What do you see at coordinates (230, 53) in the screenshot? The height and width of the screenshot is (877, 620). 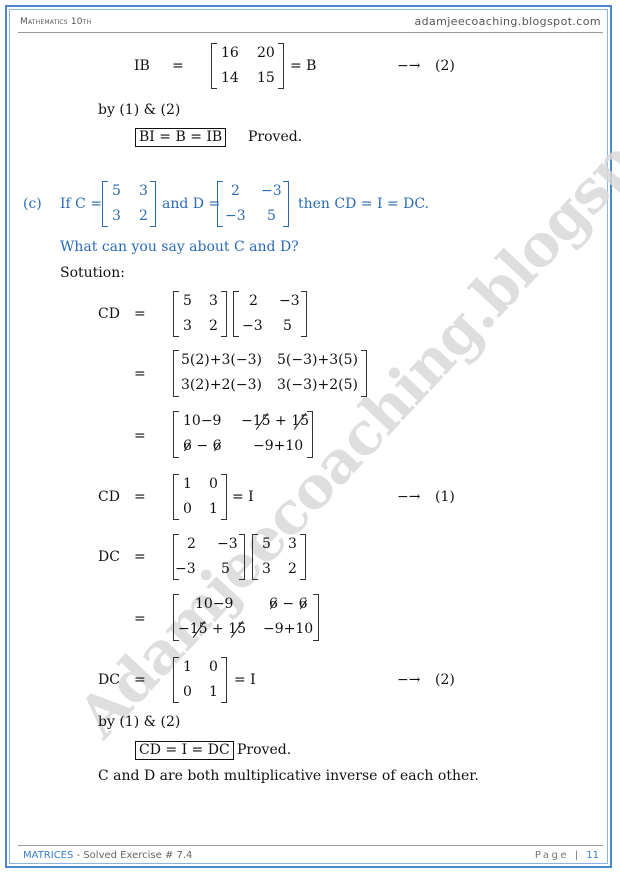 I see `matrix-cell: 16` at bounding box center [230, 53].